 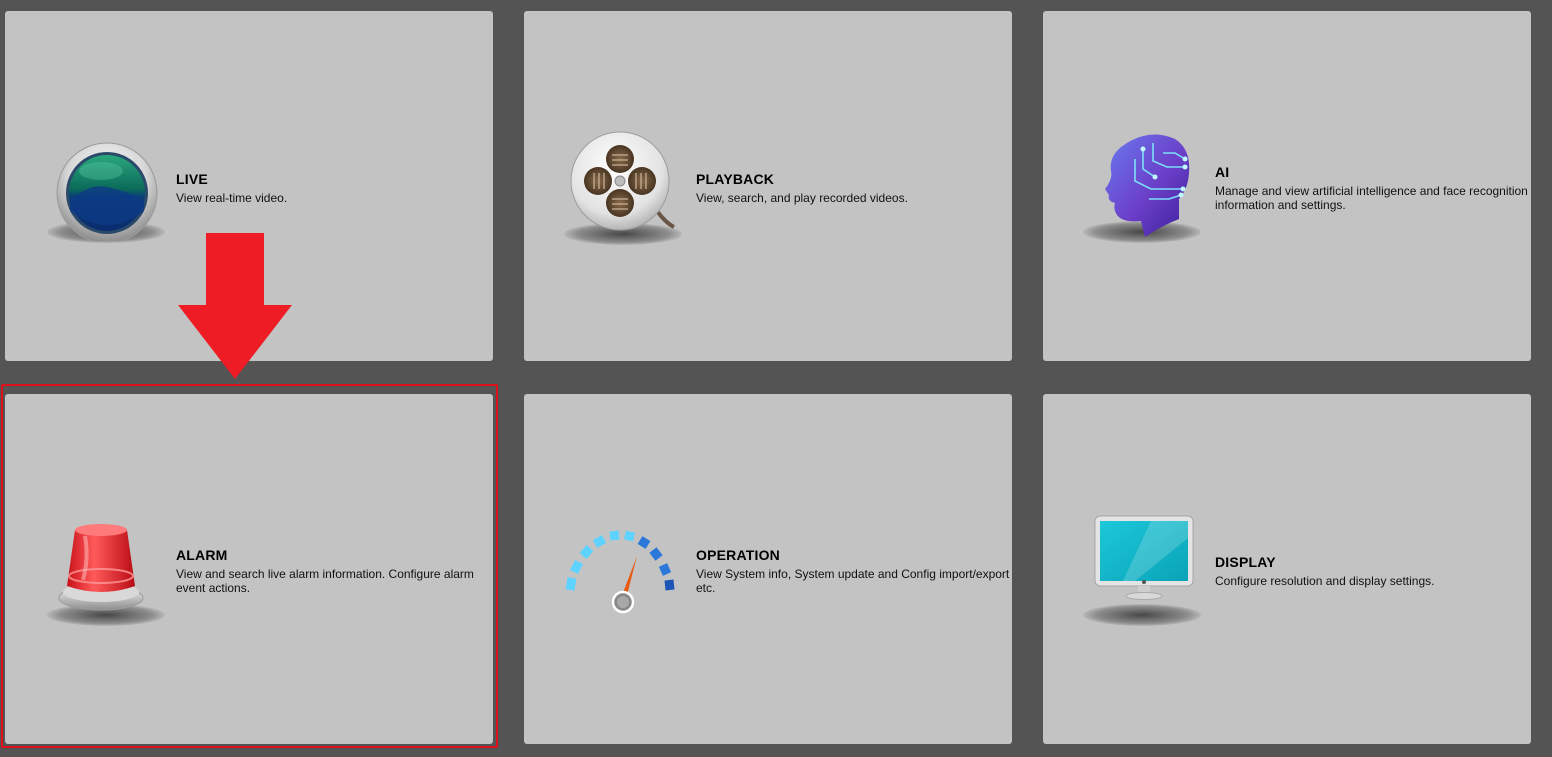 I want to click on red-down-arrow-icon, so click(x=235, y=309).